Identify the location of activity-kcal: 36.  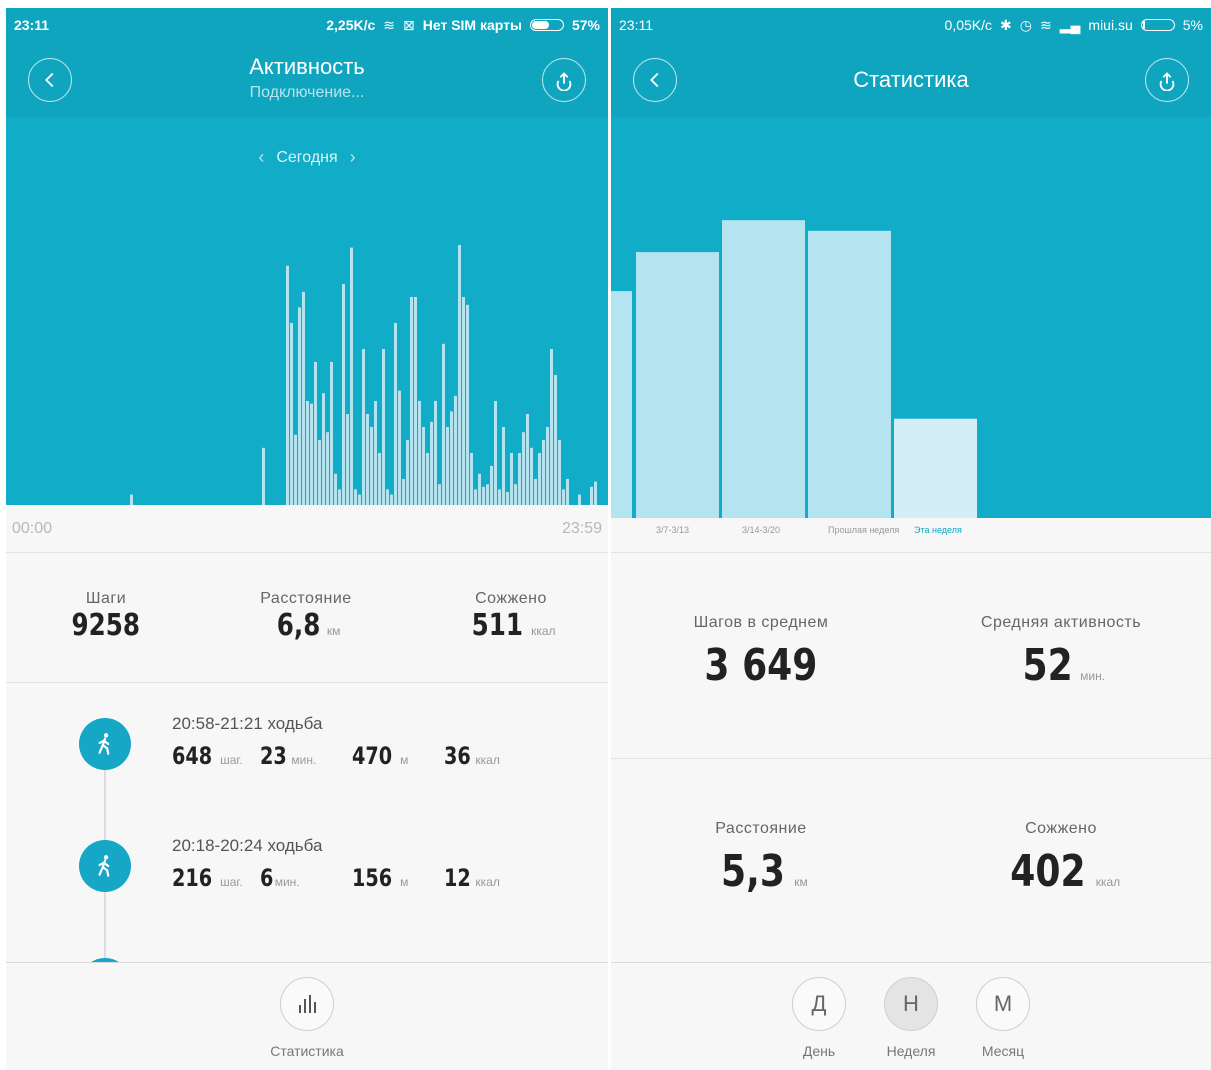
(457, 756).